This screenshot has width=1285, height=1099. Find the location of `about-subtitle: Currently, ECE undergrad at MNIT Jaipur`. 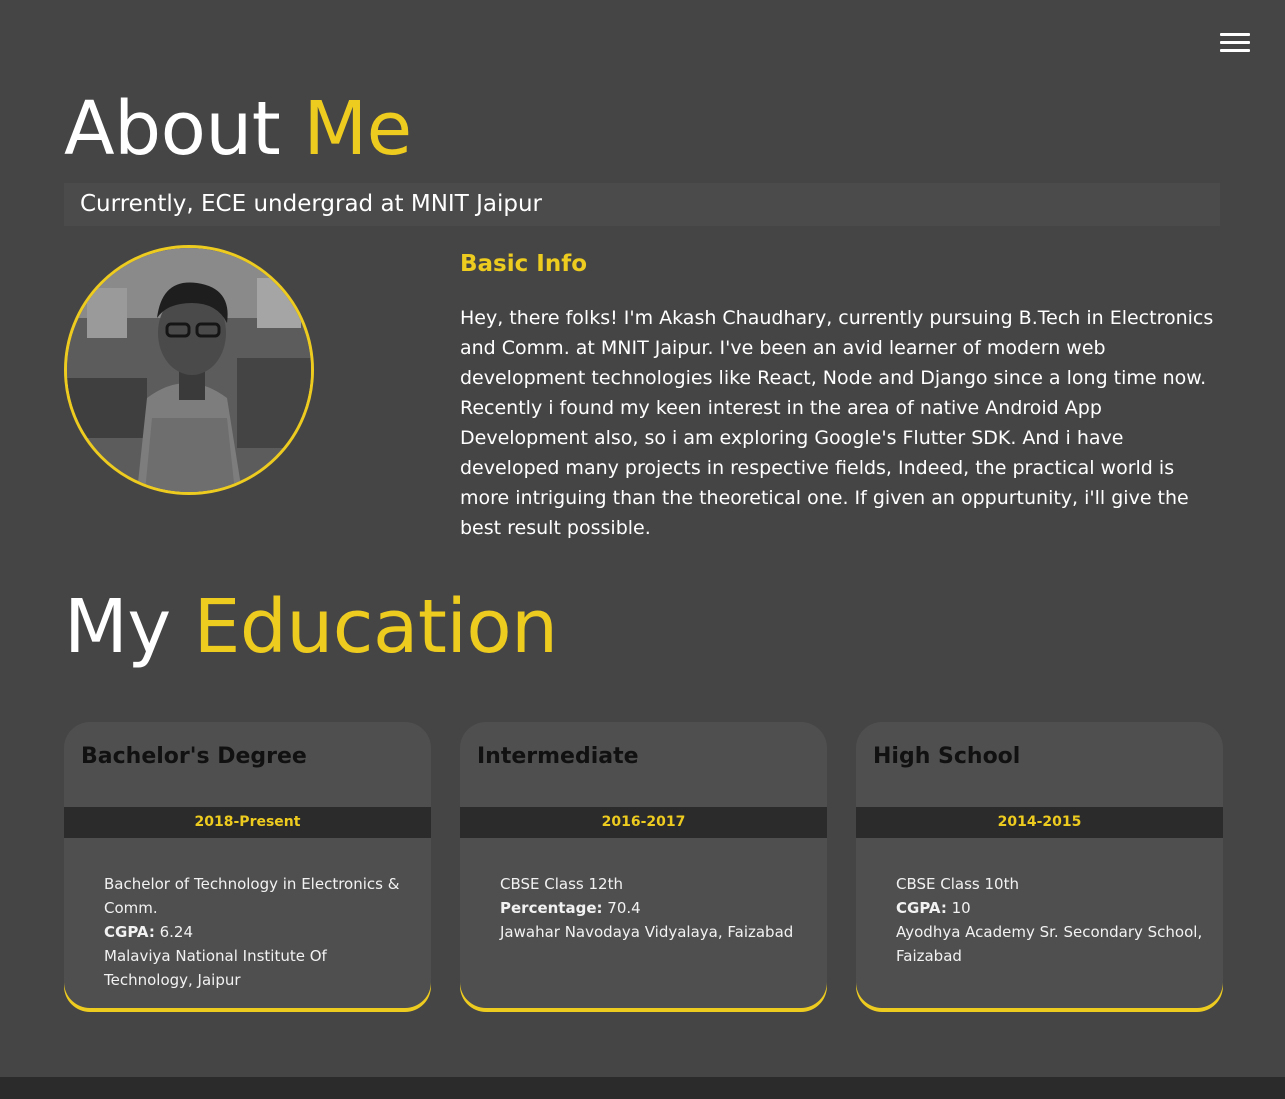

about-subtitle: Currently, ECE undergrad at MNIT Jaipur is located at coordinates (642, 204).